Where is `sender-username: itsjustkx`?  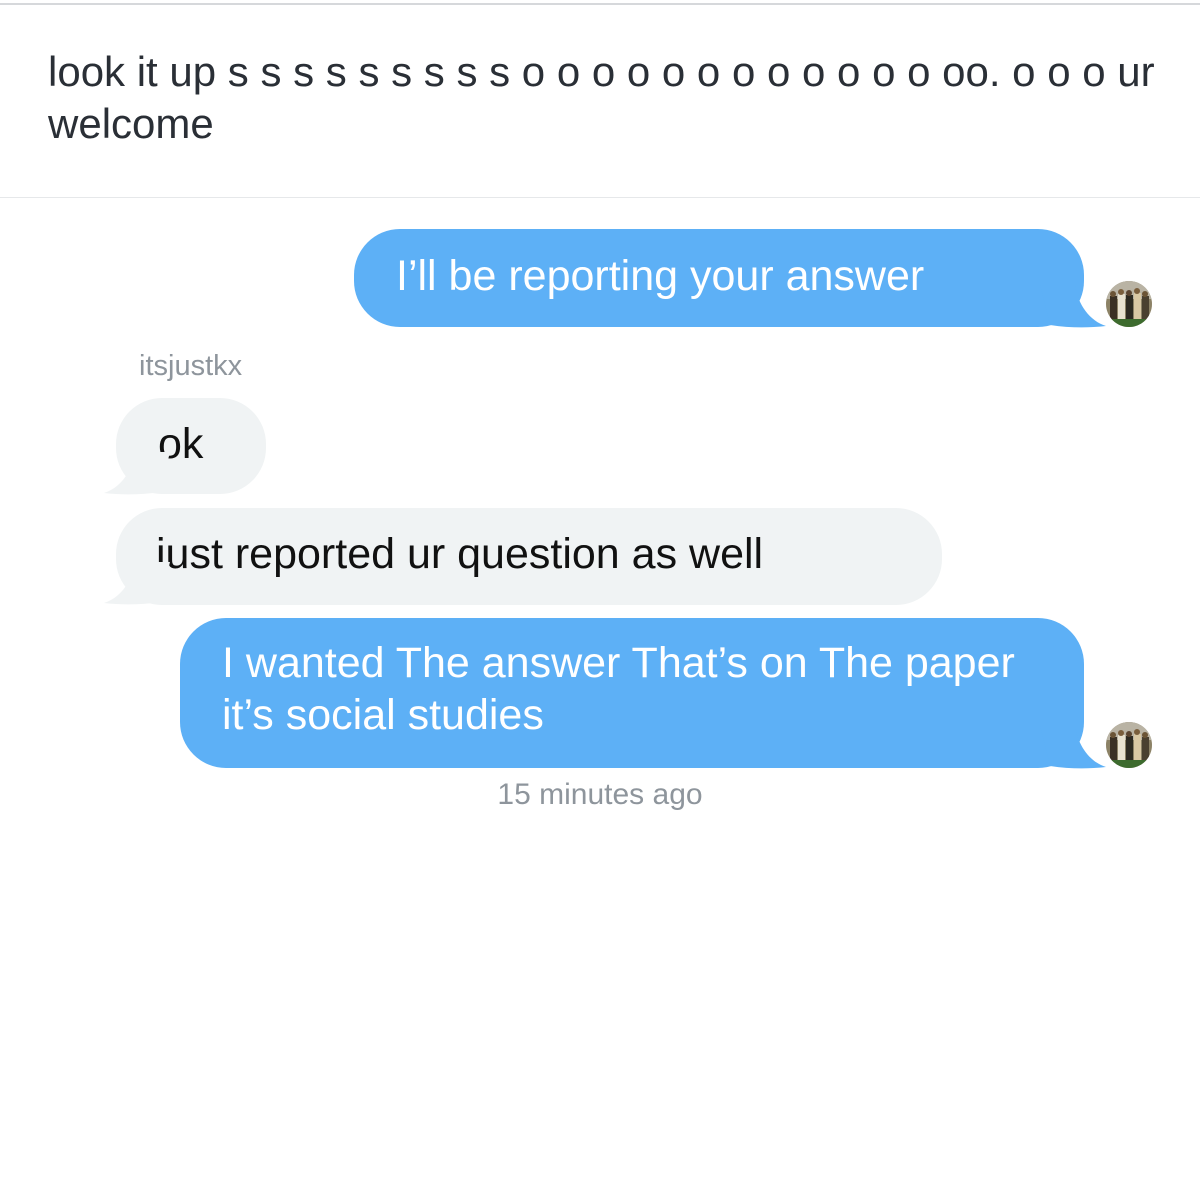
sender-username: itsjustkx is located at coordinates (190, 366).